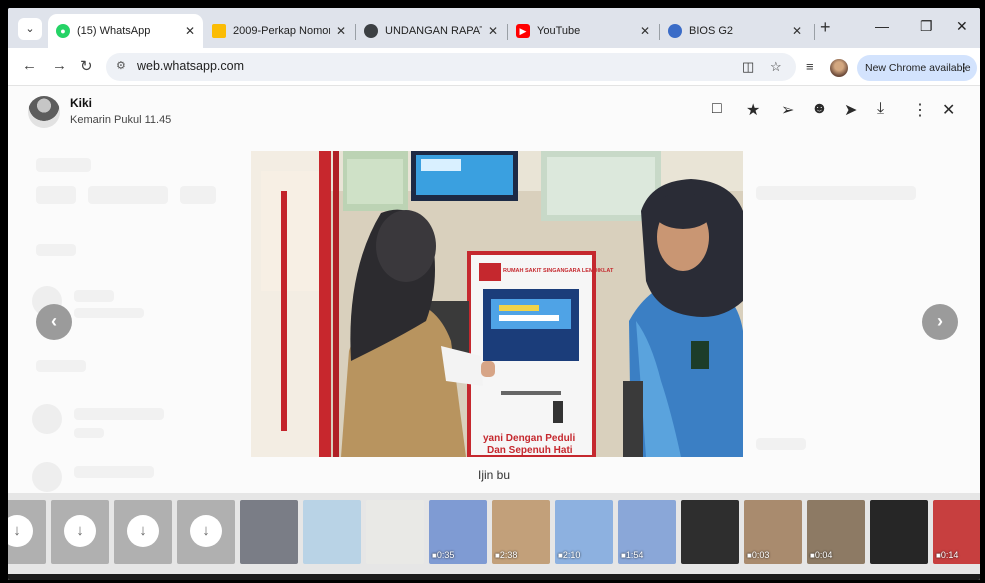 The height and width of the screenshot is (583, 985). I want to click on video-duration: 0:03, so click(758, 555).